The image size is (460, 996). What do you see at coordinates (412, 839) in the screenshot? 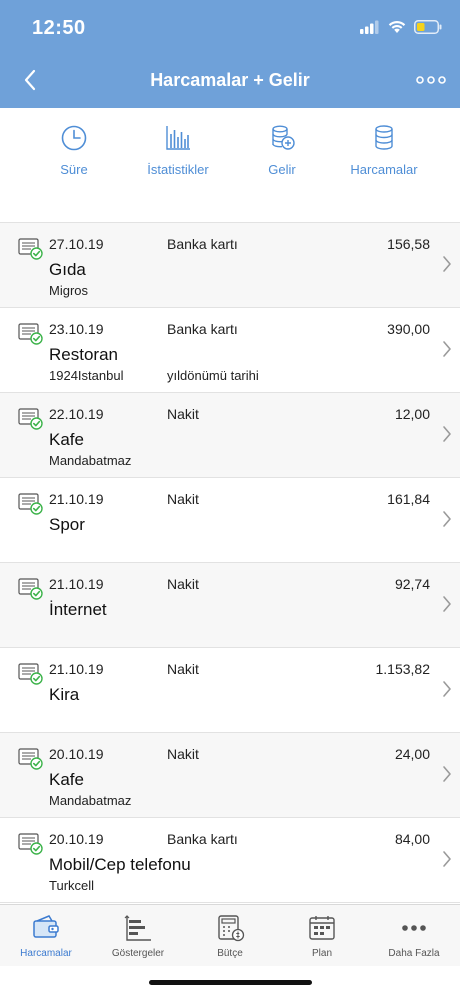
I see `transaction-amount: 84,00` at bounding box center [412, 839].